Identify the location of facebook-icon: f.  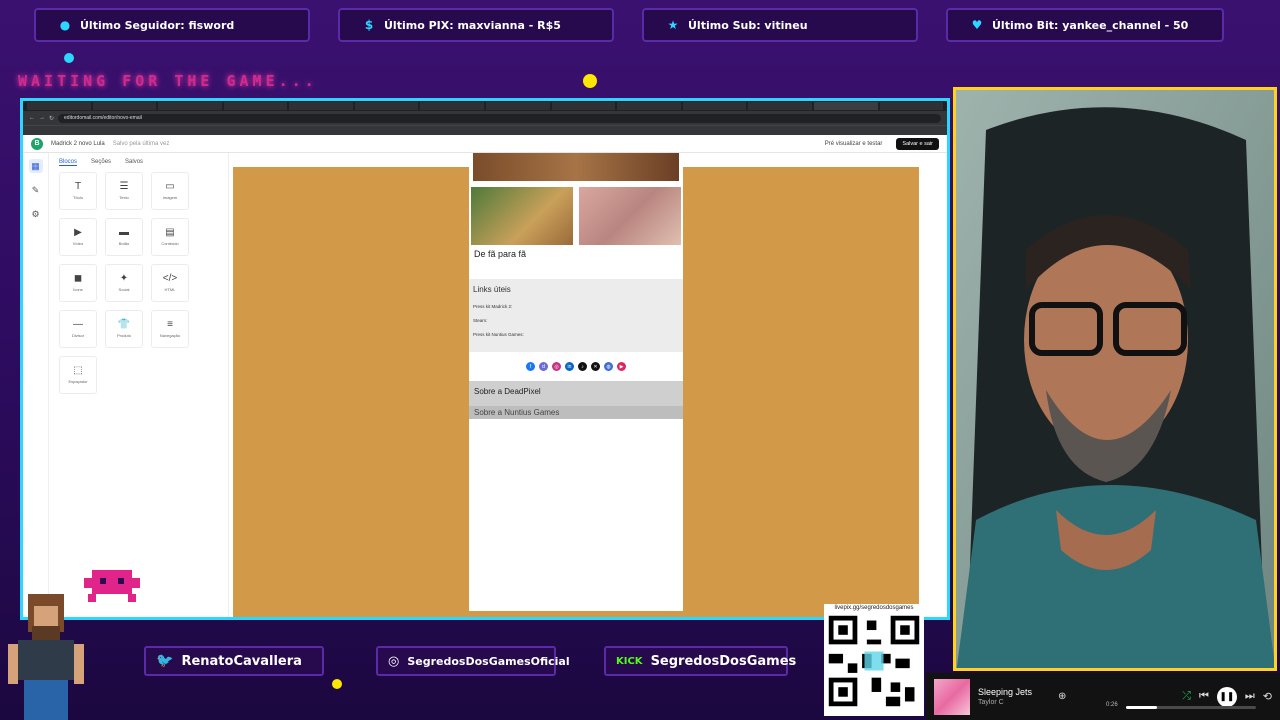
(530, 366).